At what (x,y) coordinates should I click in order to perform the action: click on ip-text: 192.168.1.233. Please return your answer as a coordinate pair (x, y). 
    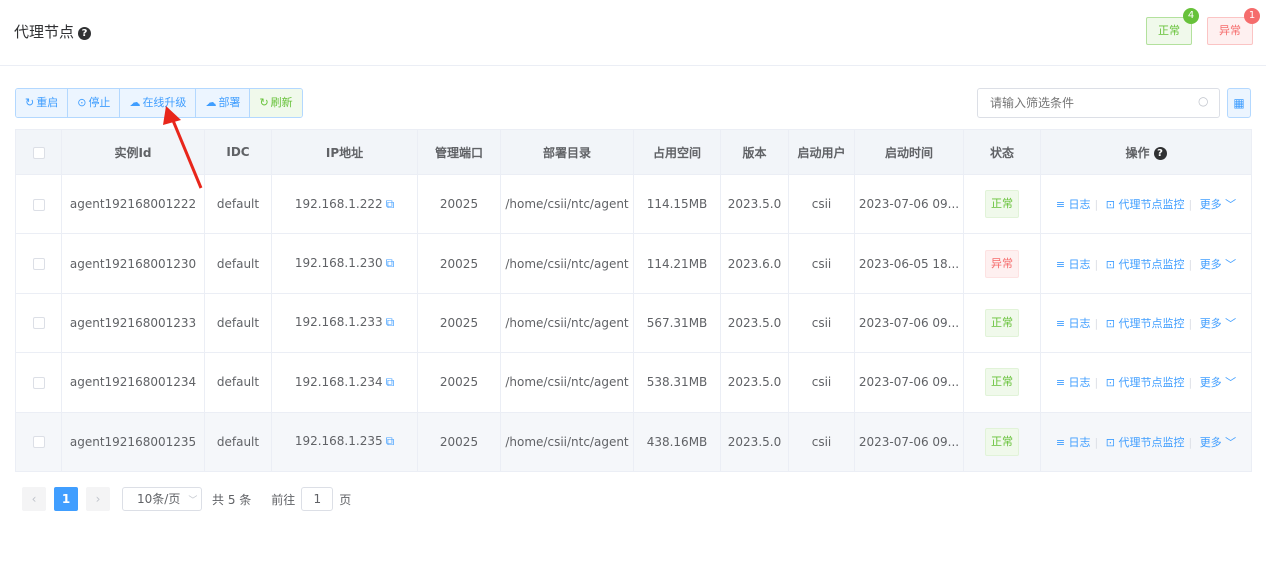
    Looking at the image, I should click on (338, 322).